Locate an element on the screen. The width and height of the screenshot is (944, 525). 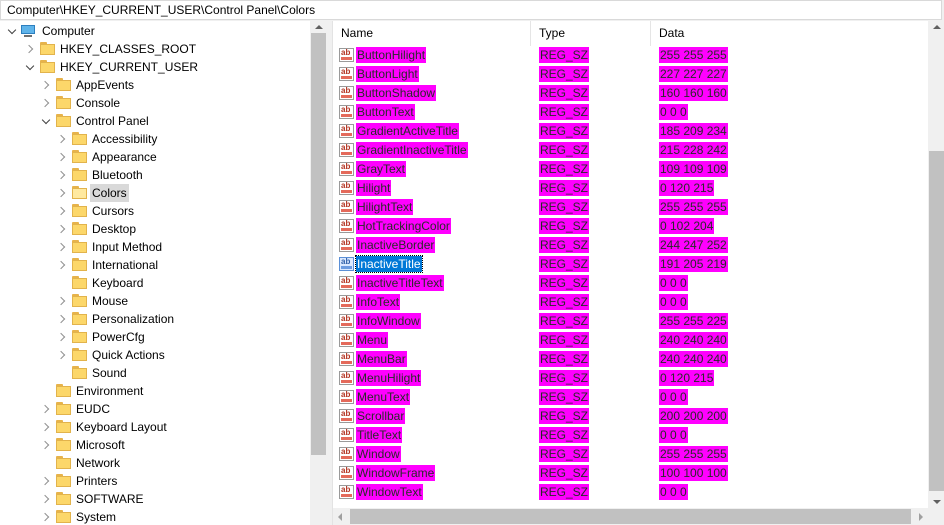
tree-item: Control Panel is located at coordinates (155, 121).